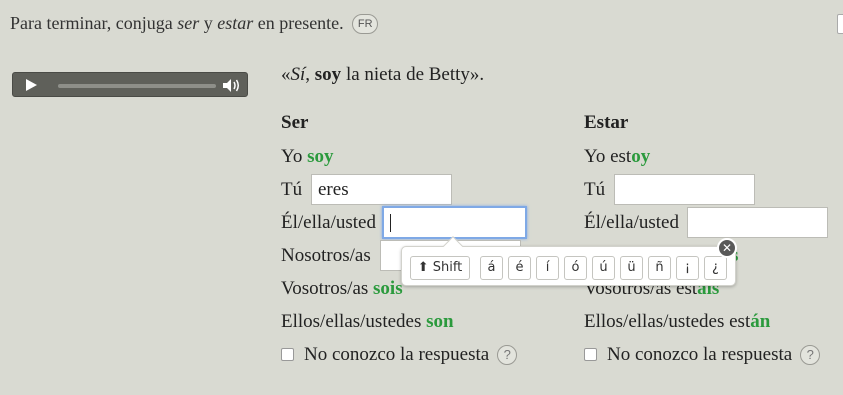 This screenshot has height=395, width=843. I want to click on translate-fr-button: FR, so click(365, 24).